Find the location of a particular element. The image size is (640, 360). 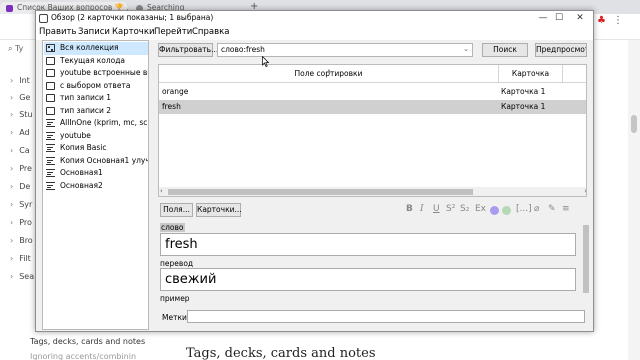

text-color-icon is located at coordinates (494, 210).